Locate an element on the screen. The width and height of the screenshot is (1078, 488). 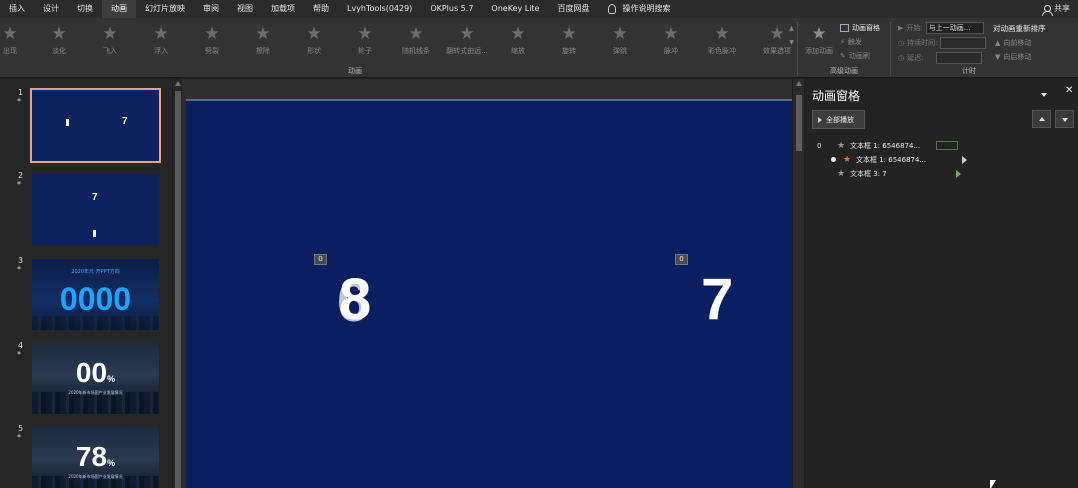
animation-list-item: ★ 文本框 3: 7 is located at coordinates (942, 173).